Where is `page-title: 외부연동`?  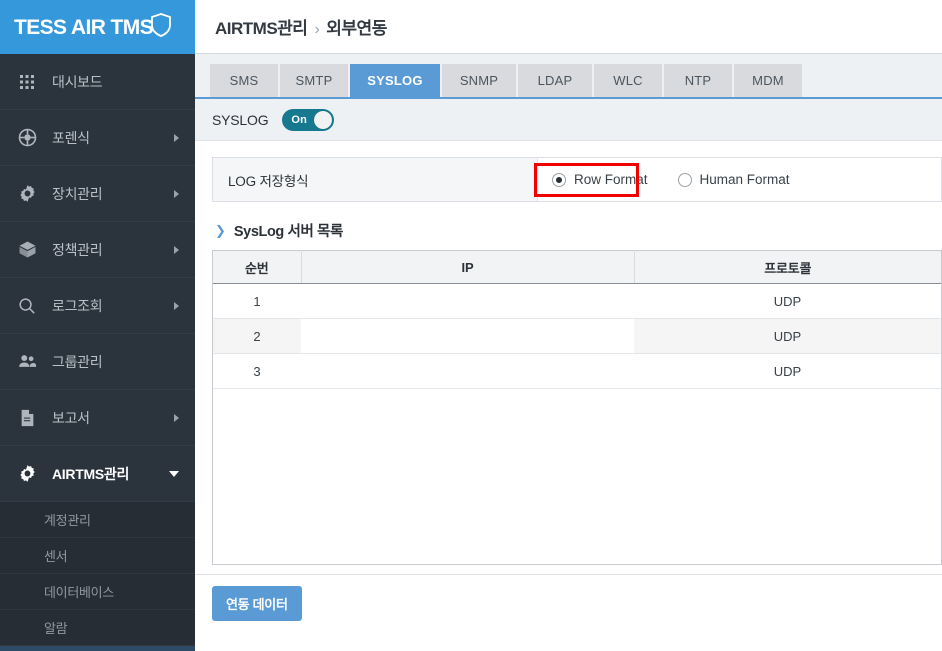
page-title: 외부연동 is located at coordinates (356, 28).